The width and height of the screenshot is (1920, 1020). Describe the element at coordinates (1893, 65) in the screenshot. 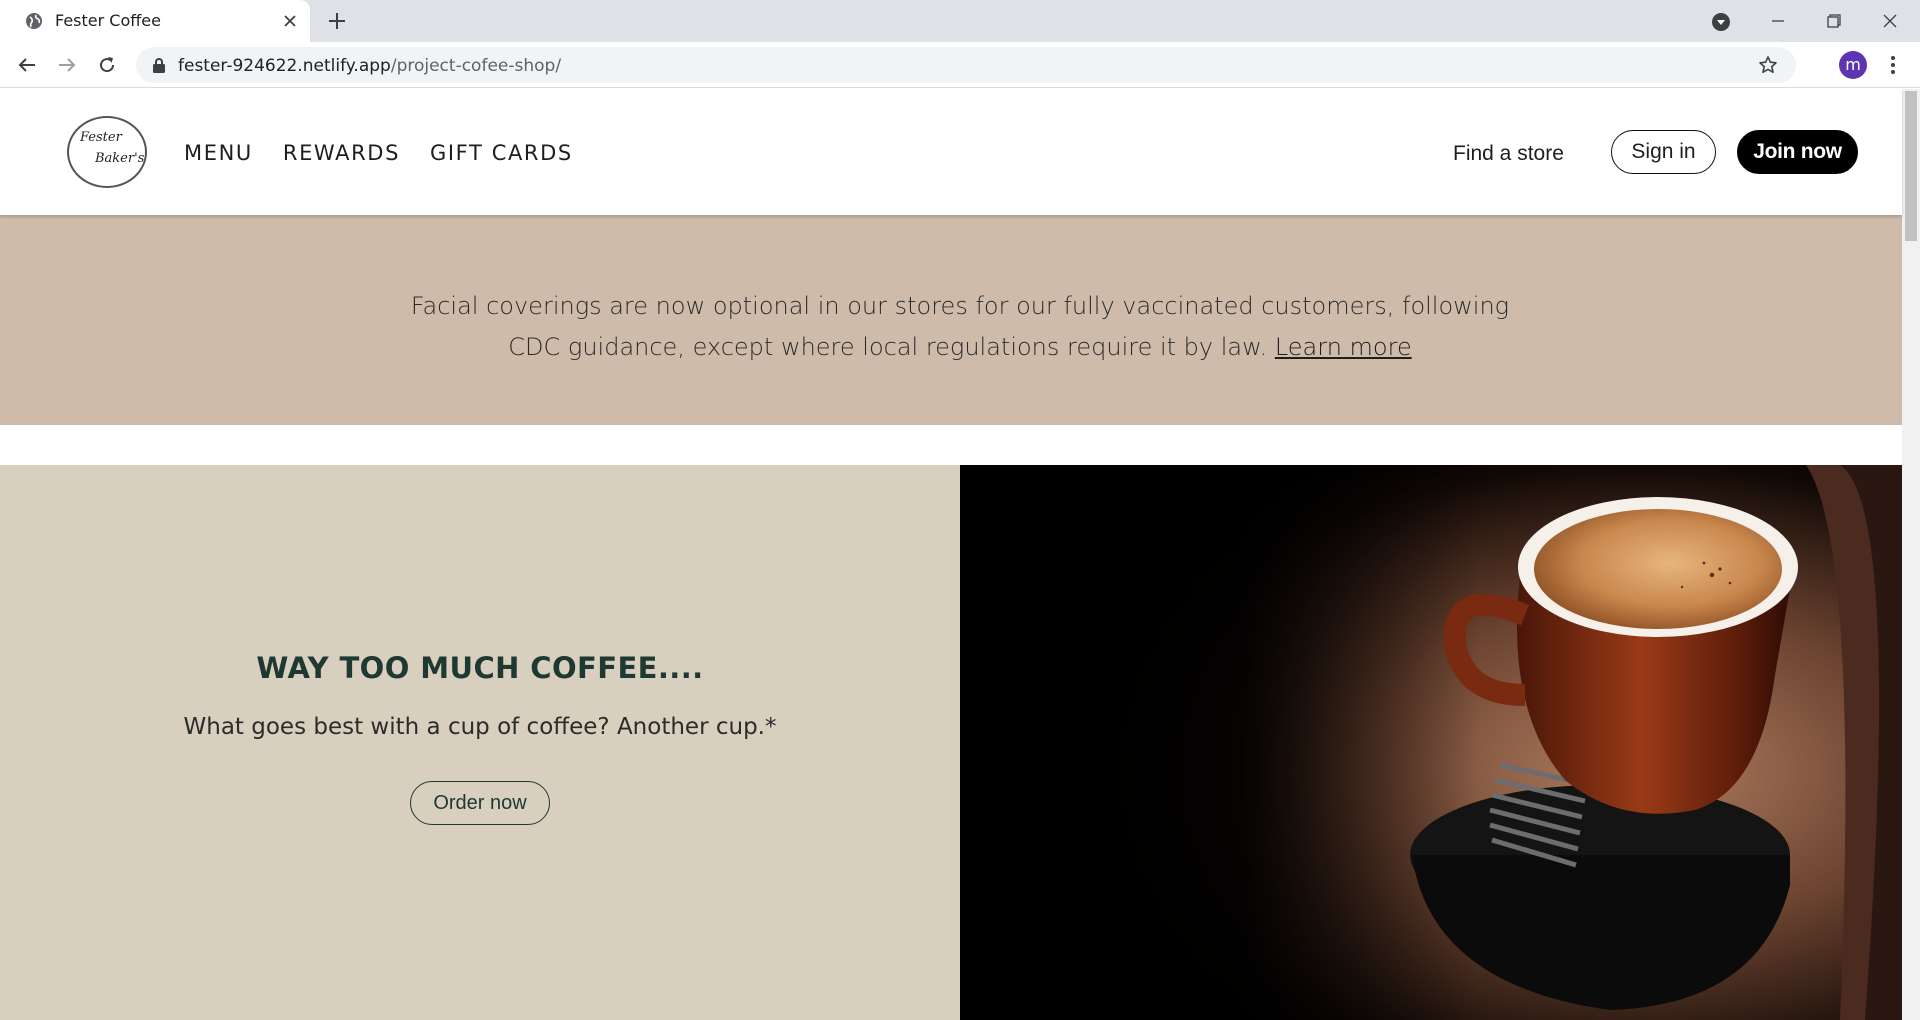

I see `browser-menu-icon` at that location.